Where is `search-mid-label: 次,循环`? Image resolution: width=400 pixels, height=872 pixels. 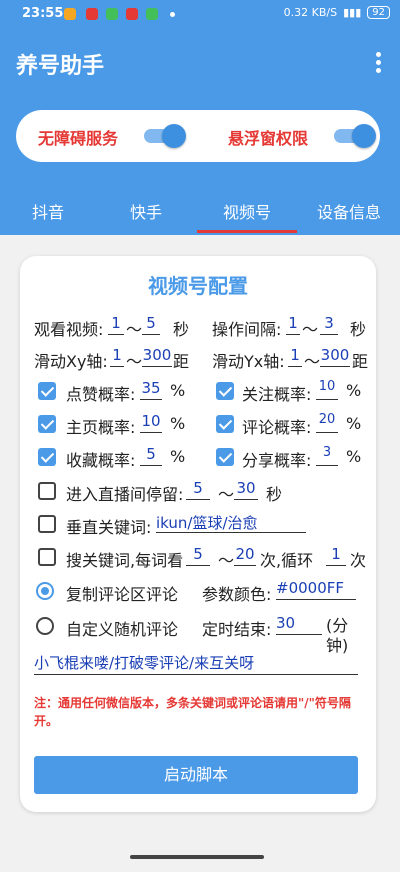
search-mid-label: 次,循环 is located at coordinates (287, 560).